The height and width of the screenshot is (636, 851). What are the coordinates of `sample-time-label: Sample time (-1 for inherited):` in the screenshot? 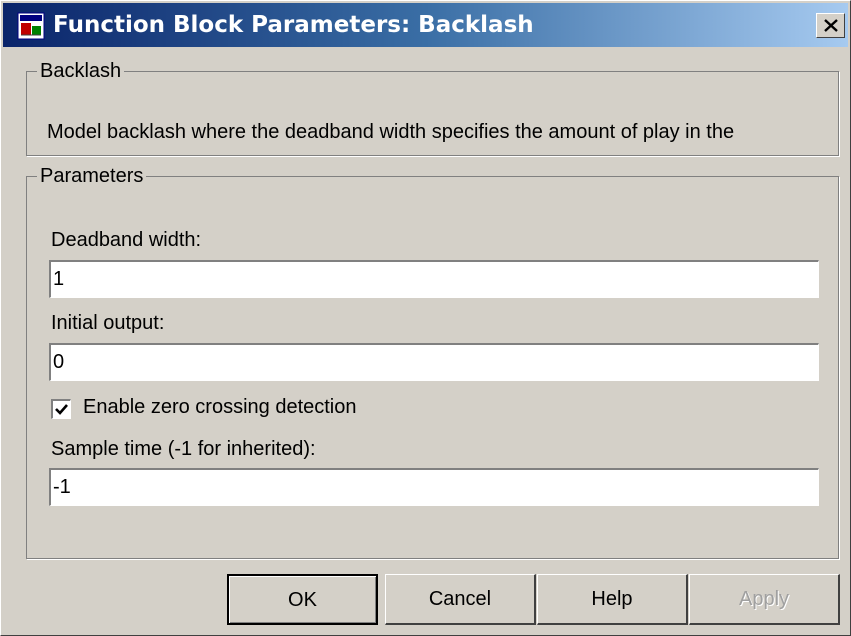 It's located at (183, 449).